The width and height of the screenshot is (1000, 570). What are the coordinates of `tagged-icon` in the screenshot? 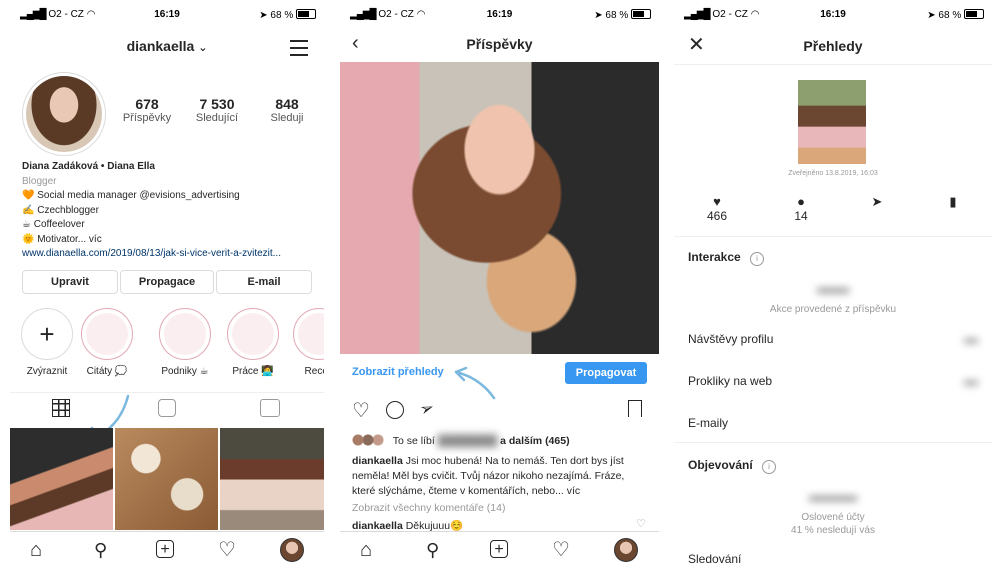 It's located at (270, 408).